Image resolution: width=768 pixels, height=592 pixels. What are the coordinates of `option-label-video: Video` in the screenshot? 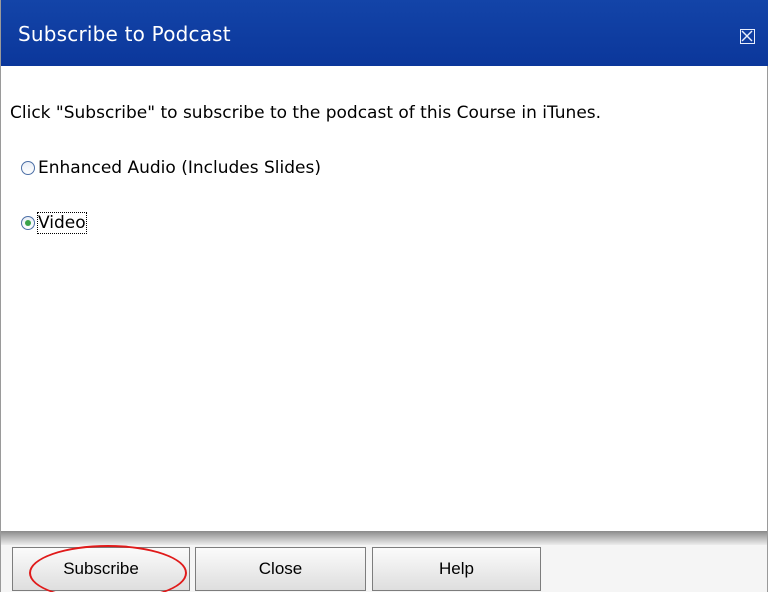 It's located at (62, 223).